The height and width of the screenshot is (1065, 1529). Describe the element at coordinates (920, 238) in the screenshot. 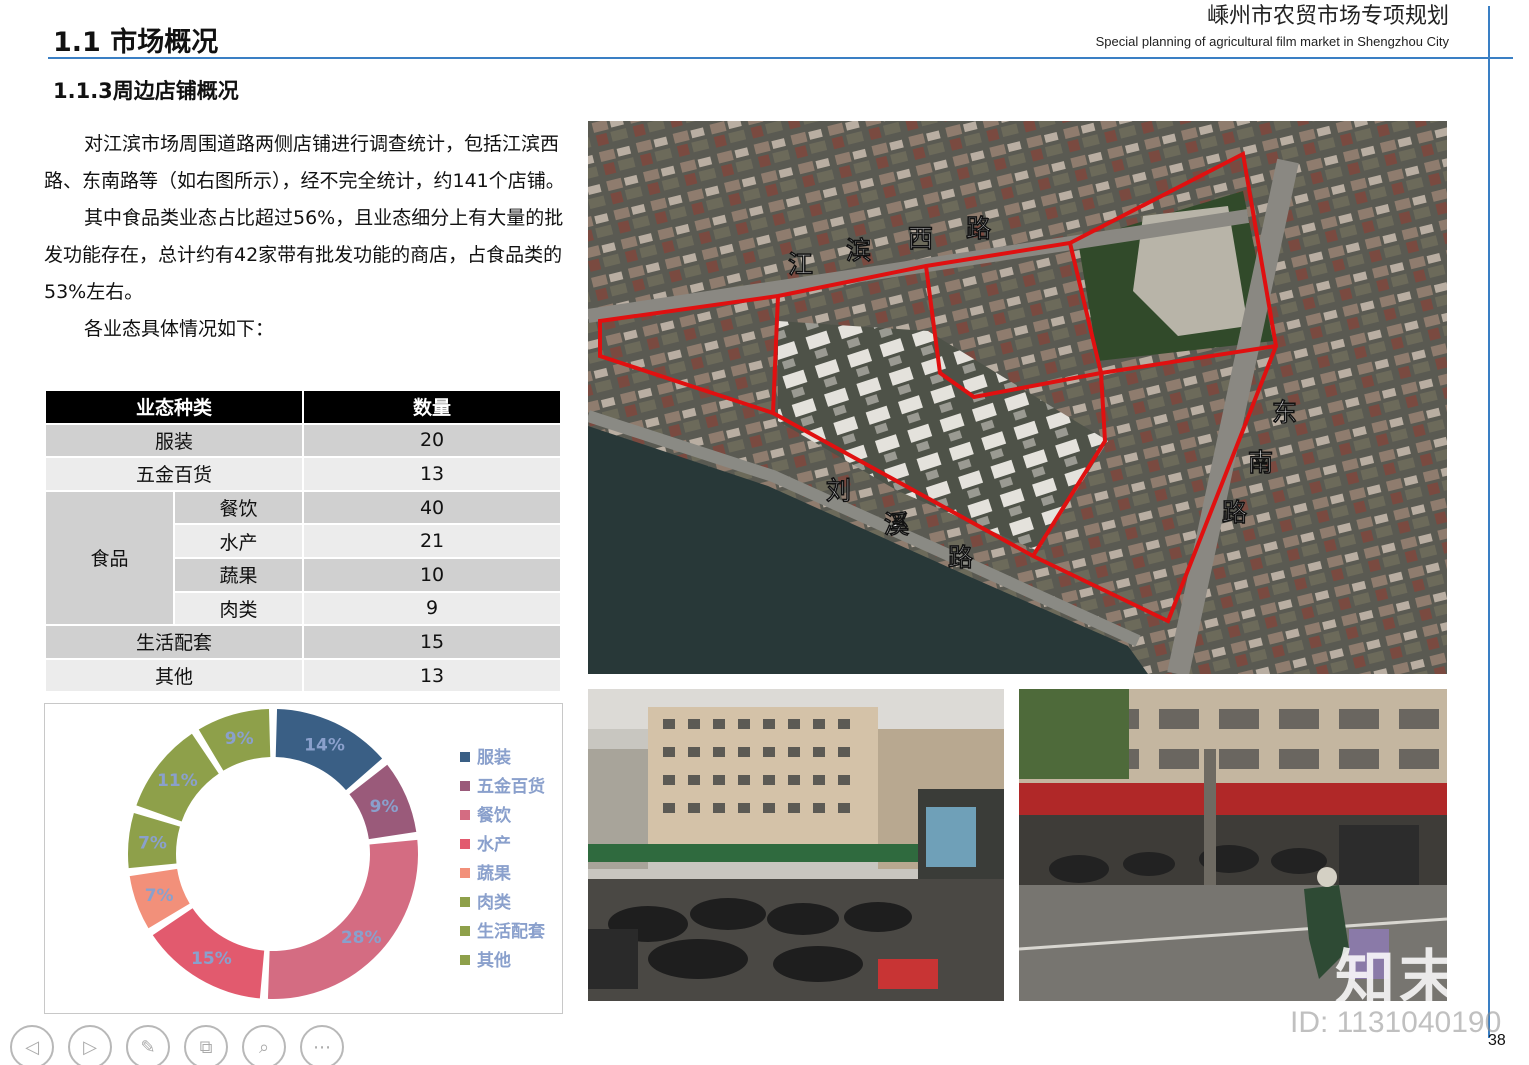

I see `road-label: 西` at that location.